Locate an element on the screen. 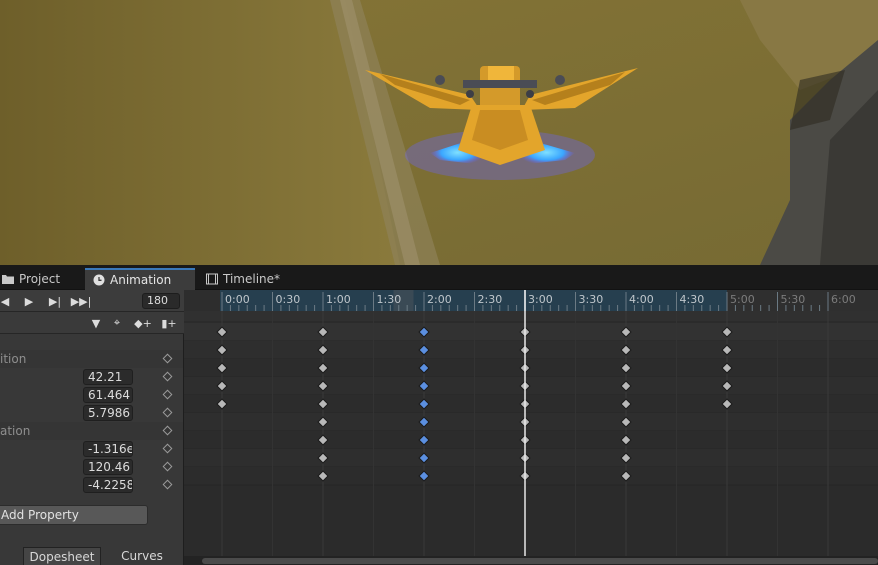 The image size is (878, 565). film-icon is located at coordinates (212, 279).